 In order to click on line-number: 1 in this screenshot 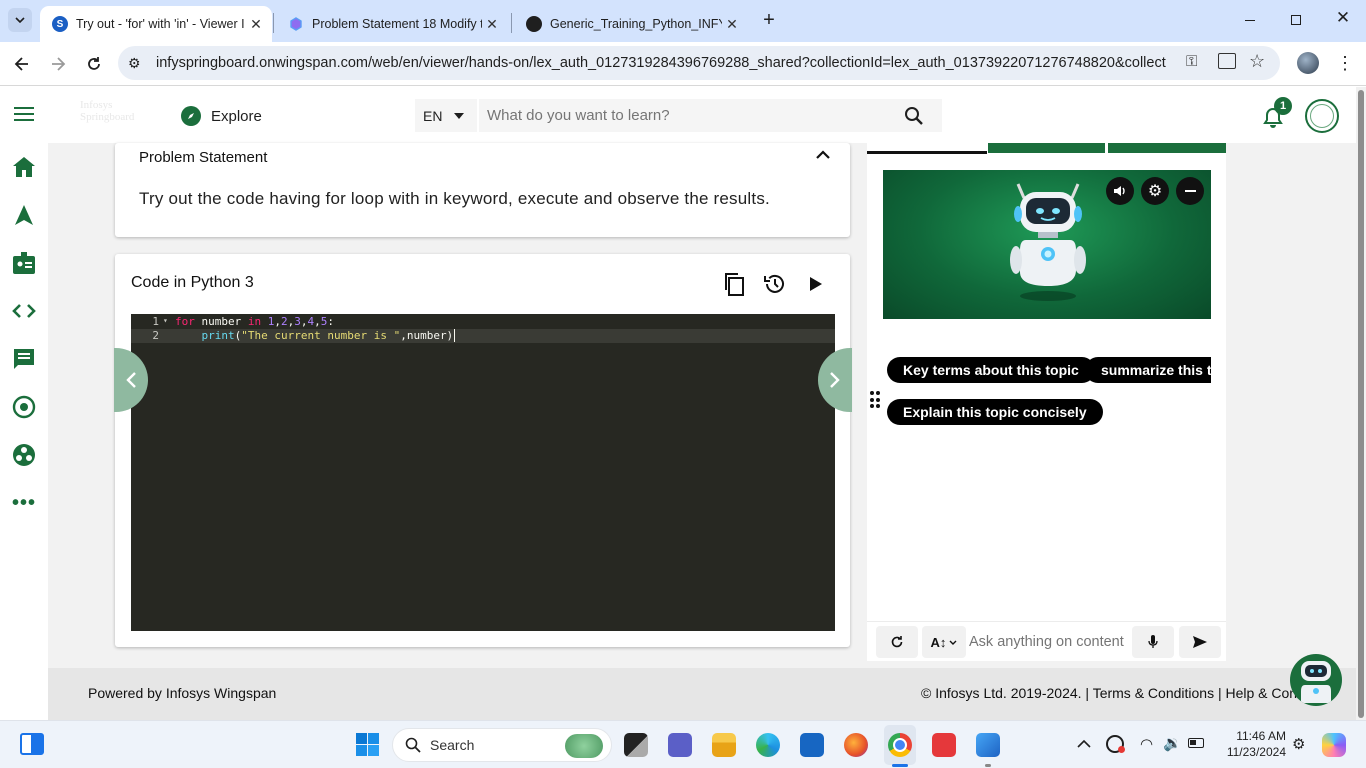, I will do `click(155, 321)`.